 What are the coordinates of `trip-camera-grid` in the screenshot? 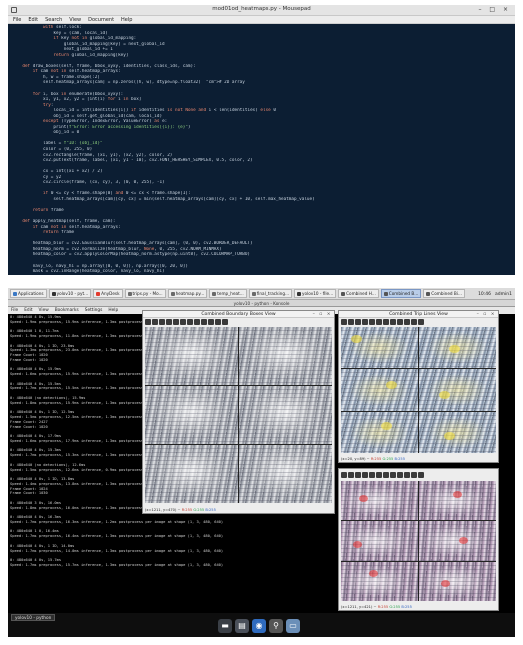 It's located at (418, 390).